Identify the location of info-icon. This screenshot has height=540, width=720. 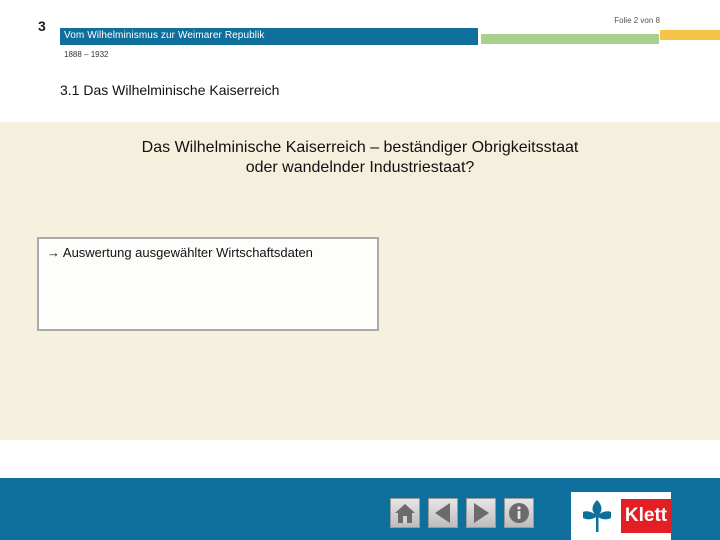
(519, 513).